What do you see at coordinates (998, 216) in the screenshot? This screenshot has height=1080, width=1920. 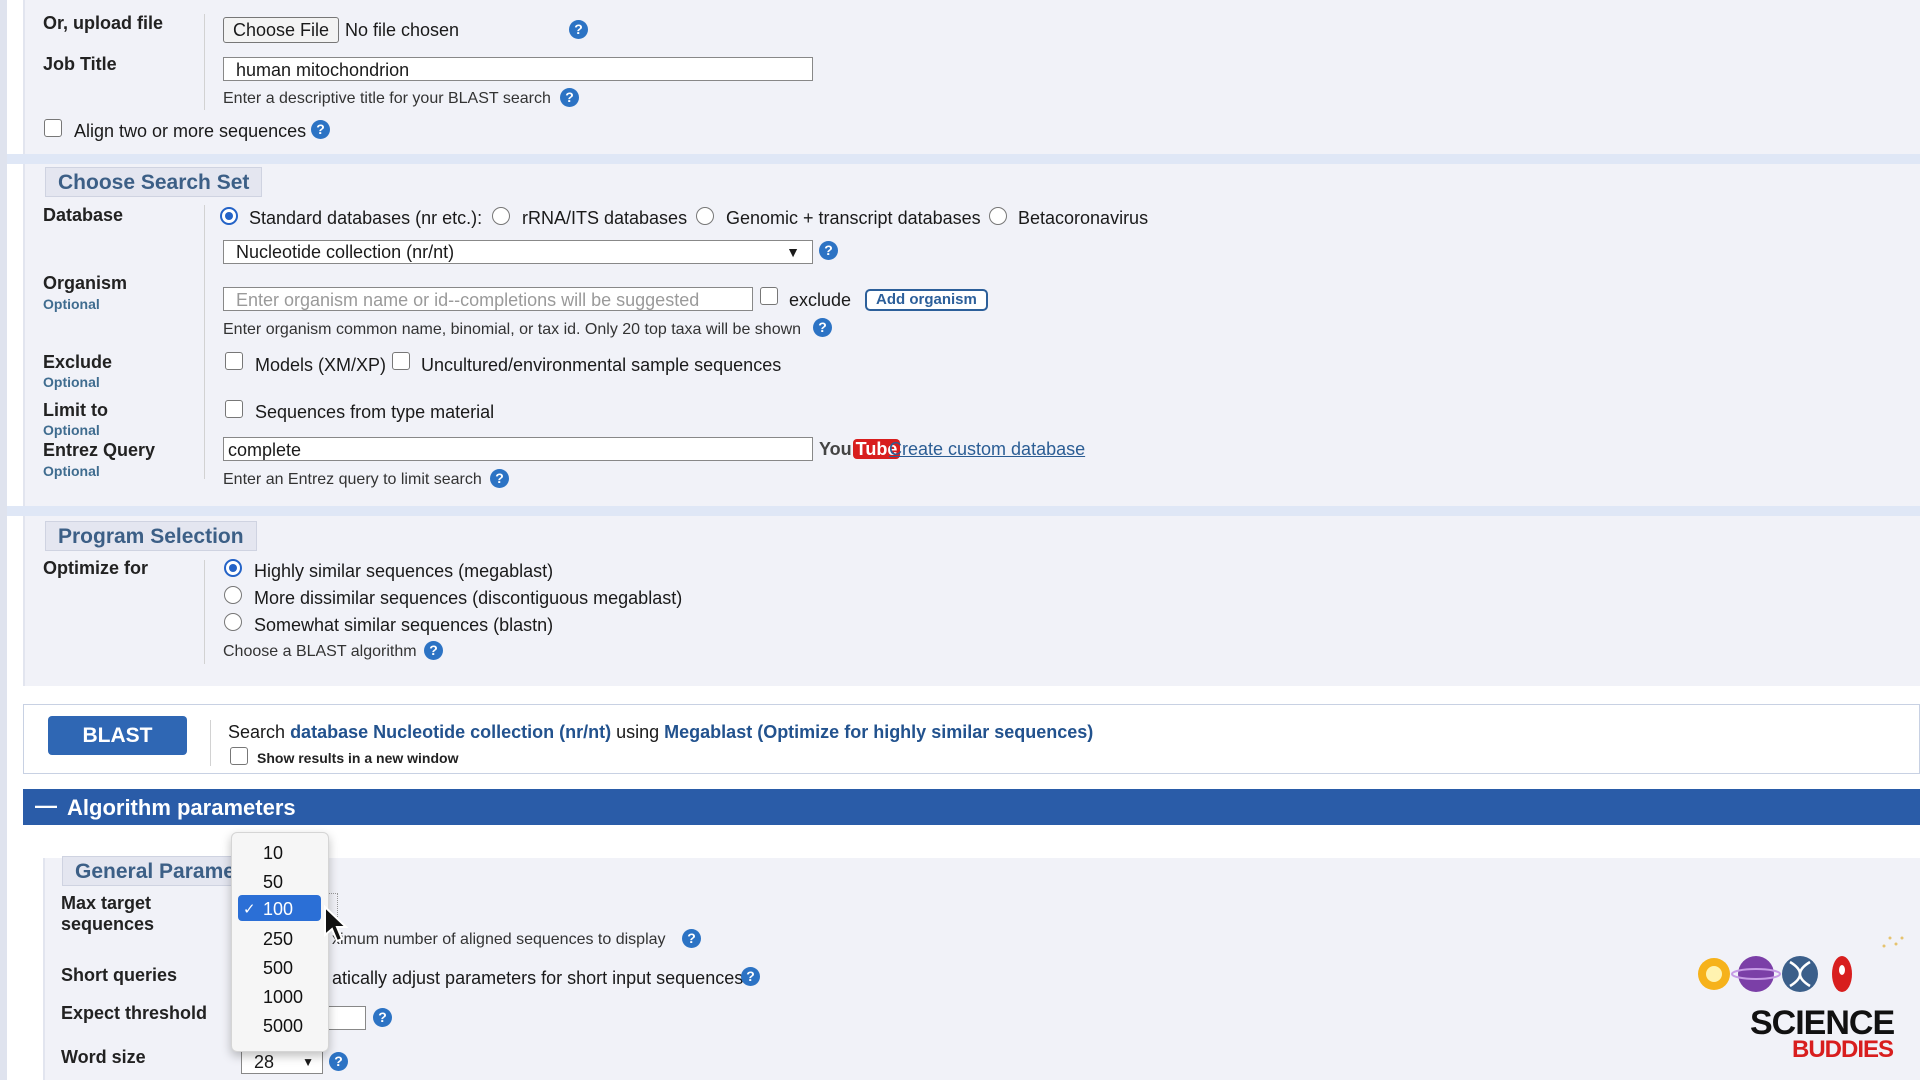 I see `radio-betacoronavirus` at bounding box center [998, 216].